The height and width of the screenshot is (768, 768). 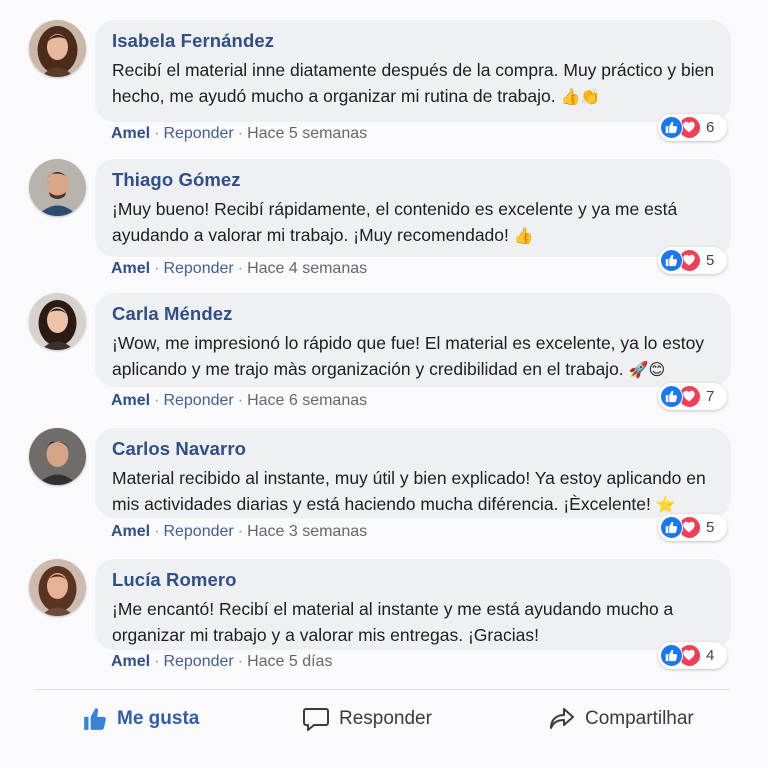 I want to click on star-emoji-icon: ⭐, so click(x=665, y=504).